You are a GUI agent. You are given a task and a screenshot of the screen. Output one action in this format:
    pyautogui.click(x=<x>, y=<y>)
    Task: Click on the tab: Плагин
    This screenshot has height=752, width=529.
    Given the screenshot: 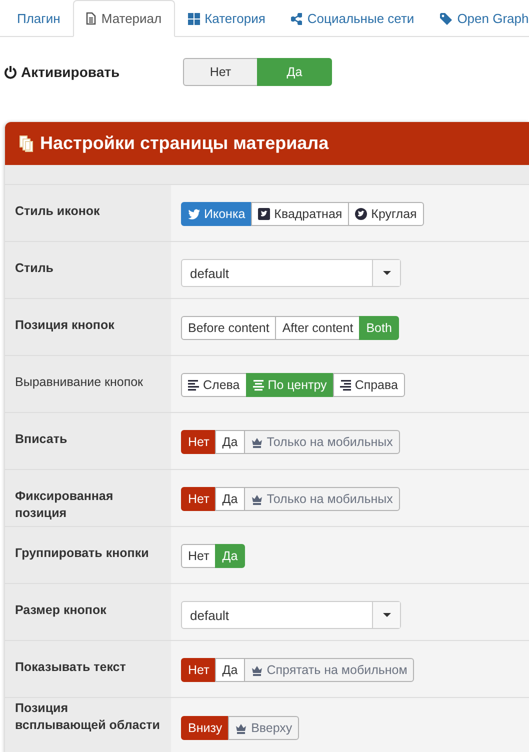 What is the action you would take?
    pyautogui.click(x=39, y=18)
    